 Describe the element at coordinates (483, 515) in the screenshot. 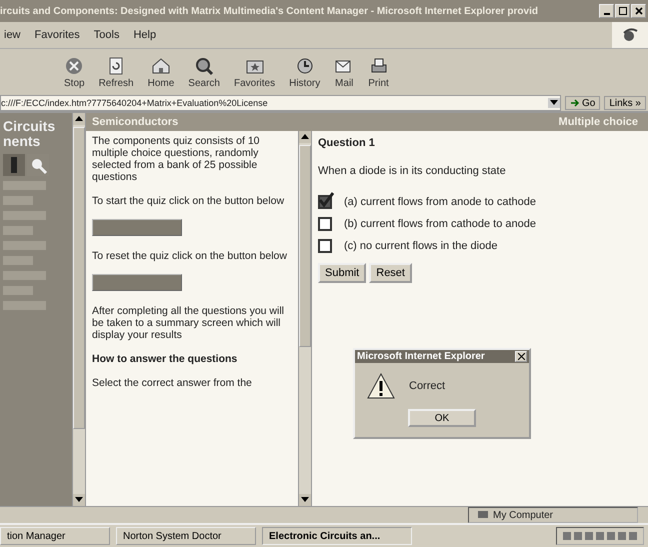

I see `computer-icon` at that location.